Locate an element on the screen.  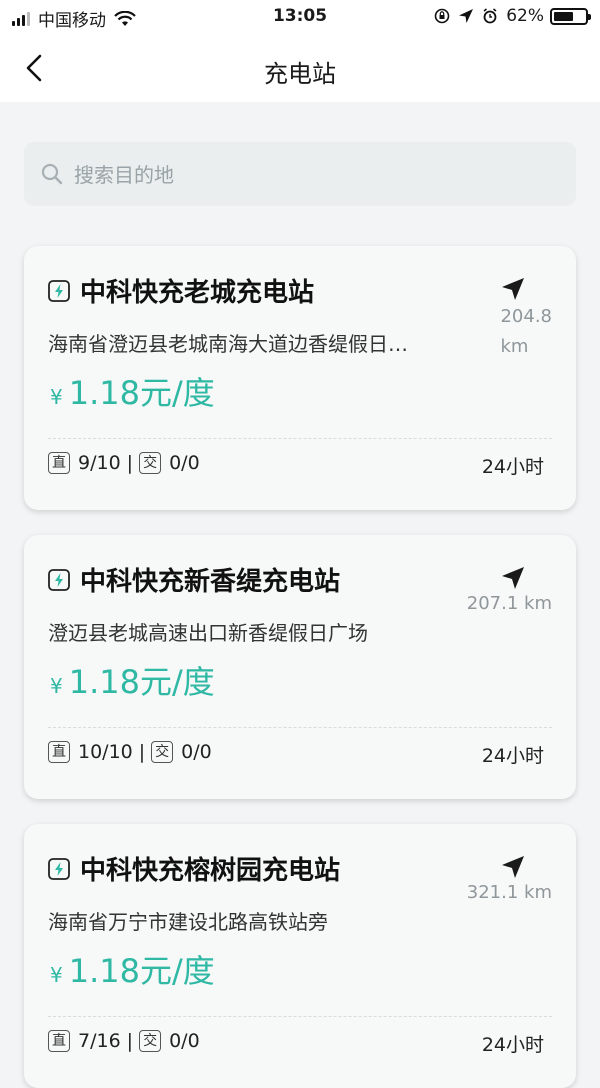
dc-count: 10/10 is located at coordinates (105, 752).